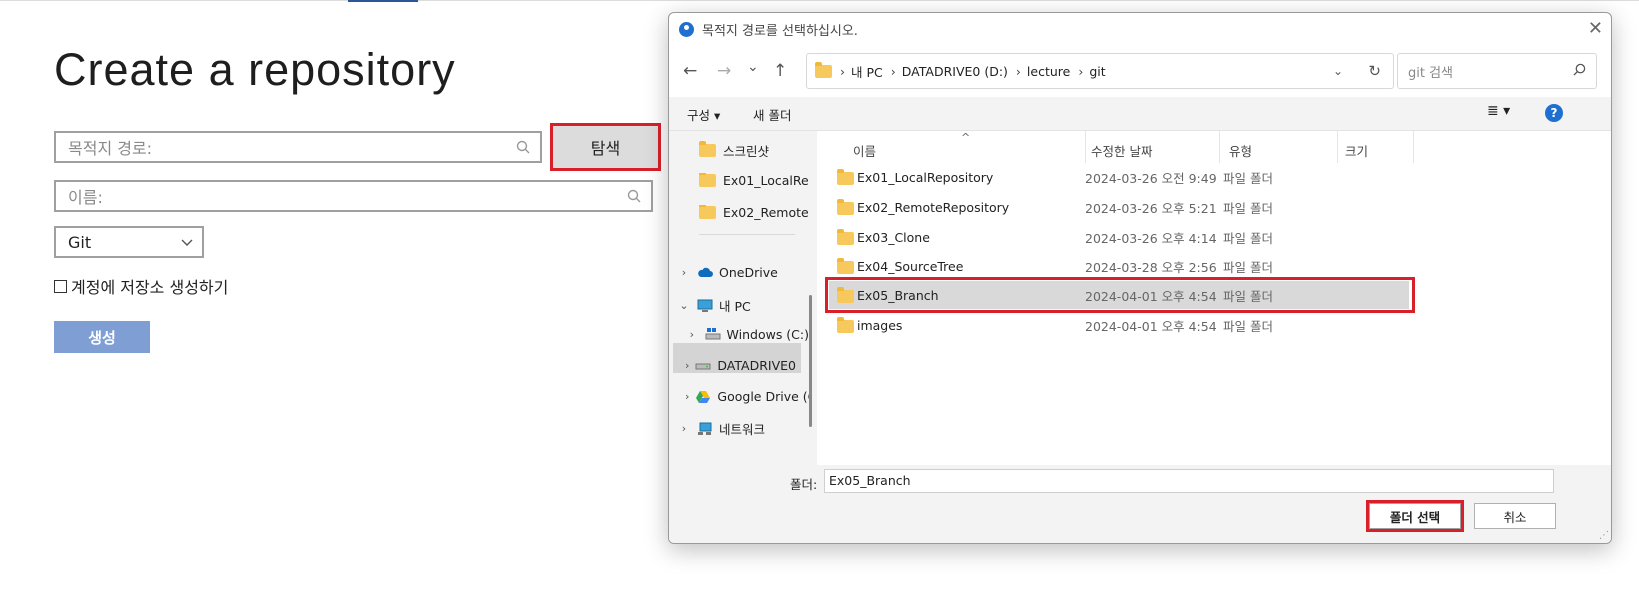 This screenshot has height=595, width=1639. Describe the element at coordinates (353, 196) in the screenshot. I see `repository-name-input: 이름:` at that location.